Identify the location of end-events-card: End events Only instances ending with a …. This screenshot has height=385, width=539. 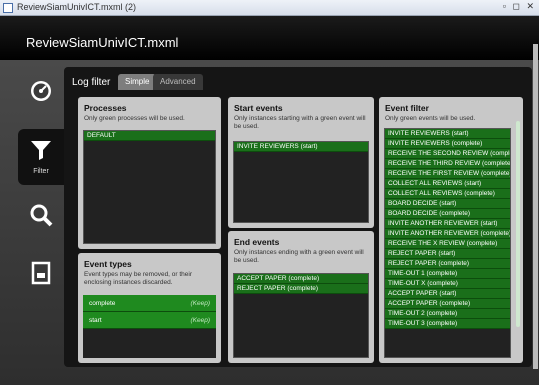
(301, 297).